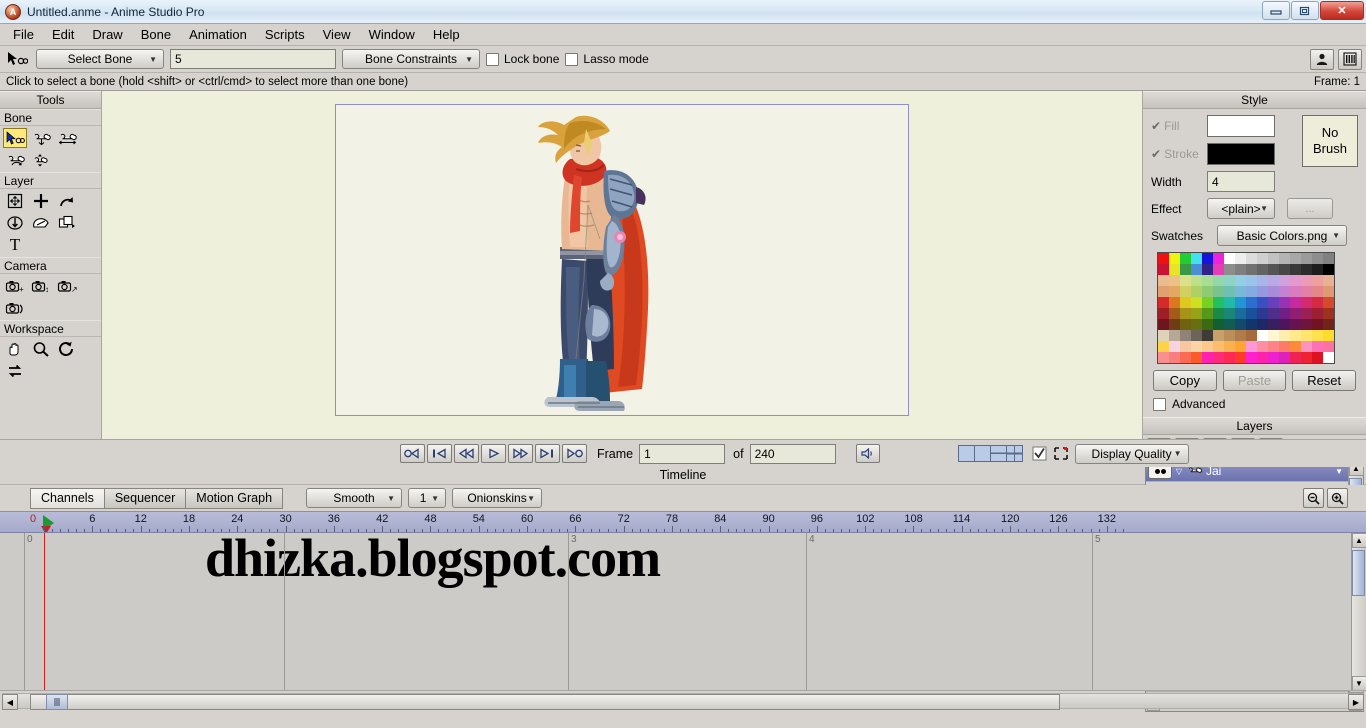  What do you see at coordinates (1179, 471) in the screenshot?
I see `twisty-expanded-icon: ▽` at bounding box center [1179, 471].